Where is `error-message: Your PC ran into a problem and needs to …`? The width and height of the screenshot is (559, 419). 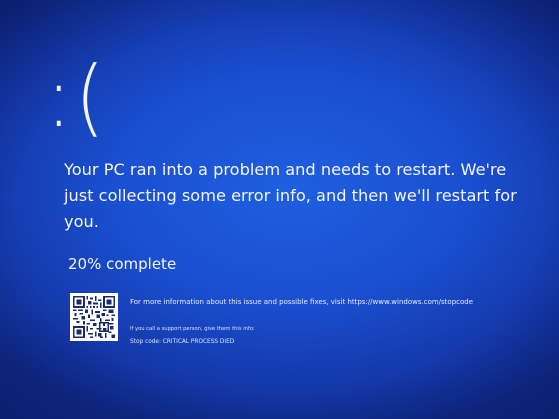
error-message: Your PC ran into a problem and needs to … is located at coordinates (290, 195).